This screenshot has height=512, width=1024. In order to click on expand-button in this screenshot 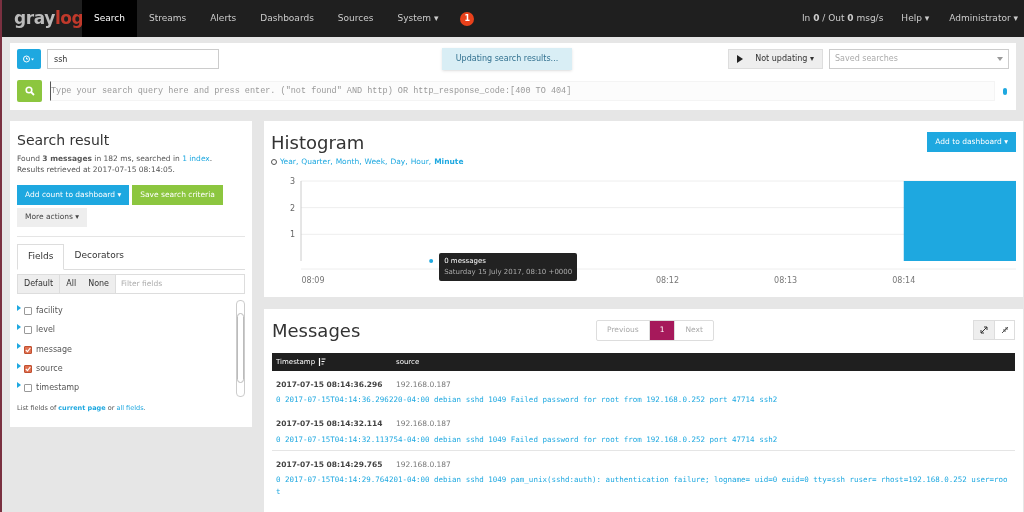, I will do `click(984, 330)`.